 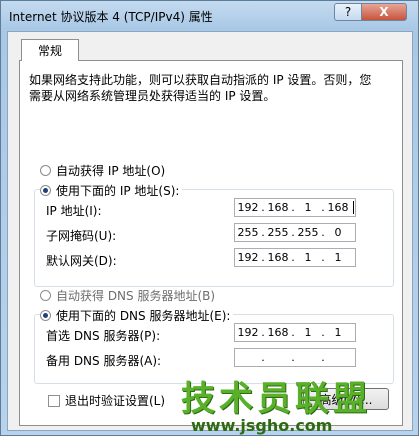 I want to click on tab-label: 常规, so click(x=49, y=51).